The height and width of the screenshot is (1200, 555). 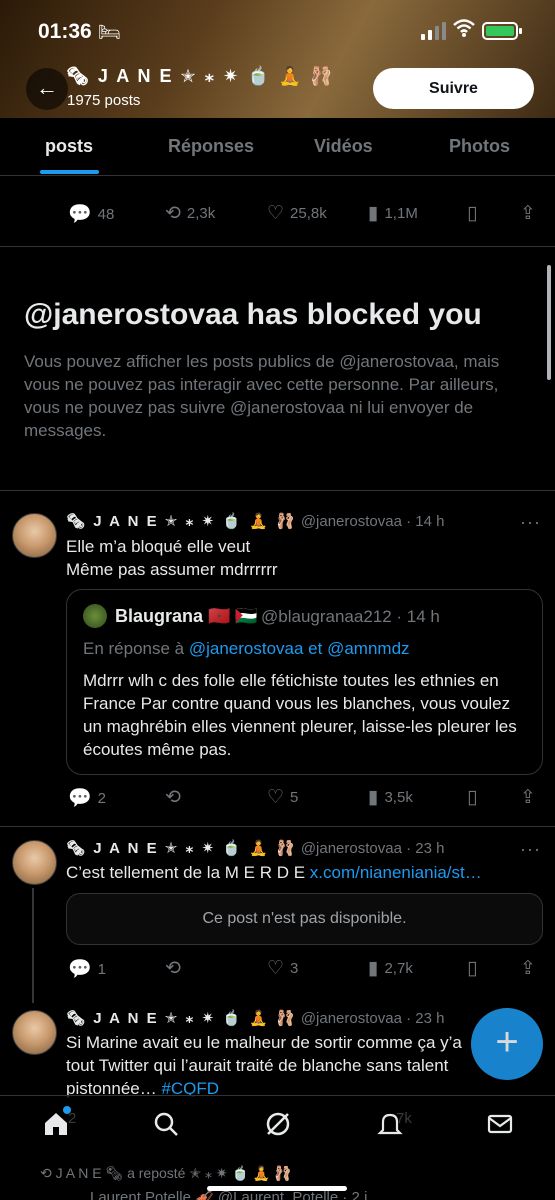 What do you see at coordinates (56, 1124) in the screenshot?
I see `home-icon` at bounding box center [56, 1124].